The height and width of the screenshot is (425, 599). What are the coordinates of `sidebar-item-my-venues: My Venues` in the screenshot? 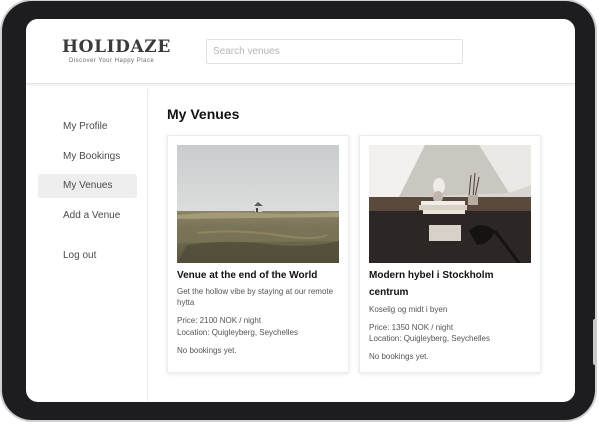 It's located at (87, 186).